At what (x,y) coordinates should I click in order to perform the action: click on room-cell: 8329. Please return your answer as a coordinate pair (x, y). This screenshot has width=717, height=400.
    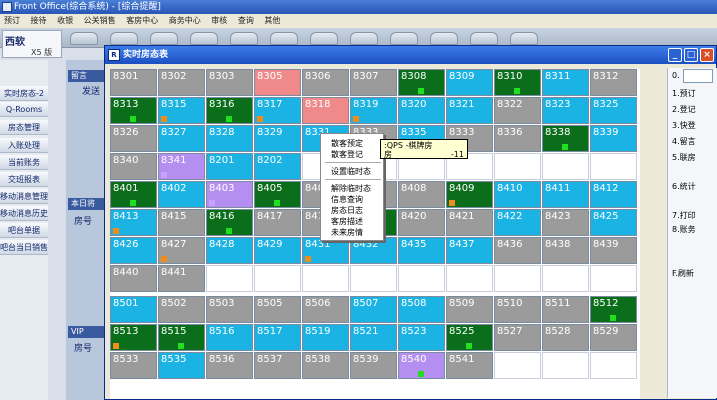
    Looking at the image, I should click on (277, 138).